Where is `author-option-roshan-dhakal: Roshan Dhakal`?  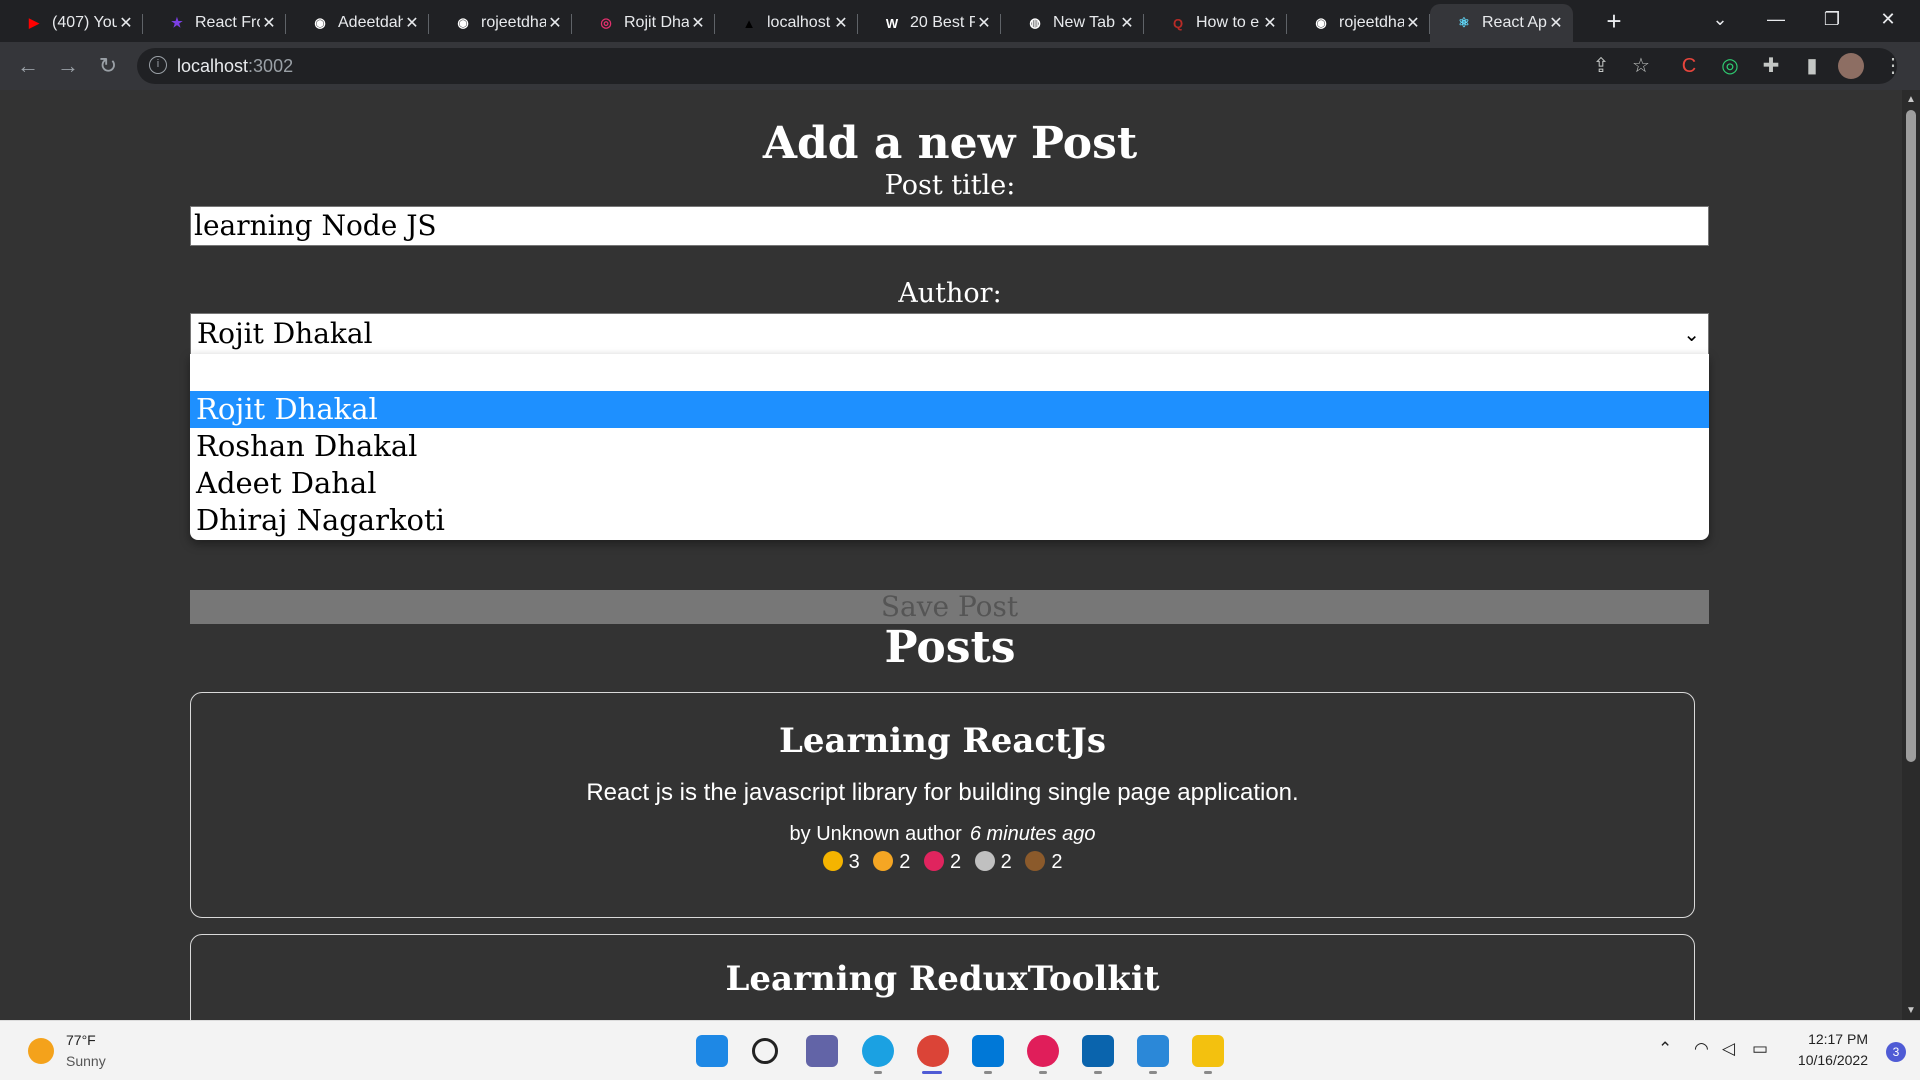
author-option-roshan-dhakal: Roshan Dhakal is located at coordinates (949, 446).